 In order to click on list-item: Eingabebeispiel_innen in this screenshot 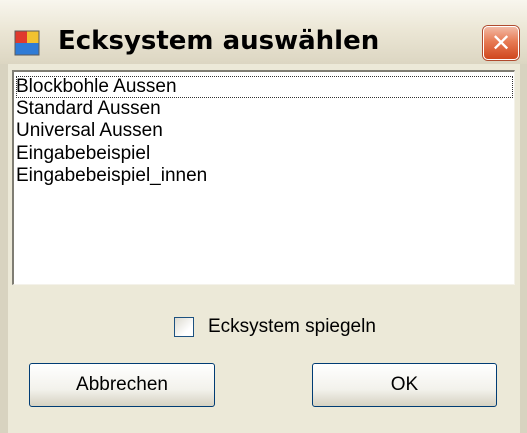, I will do `click(264, 176)`.